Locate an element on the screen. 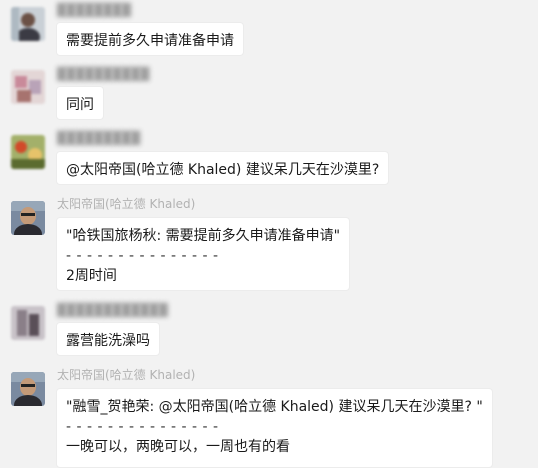 The height and width of the screenshot is (468, 538). sender-name-redacted: █████████ is located at coordinates (99, 138).